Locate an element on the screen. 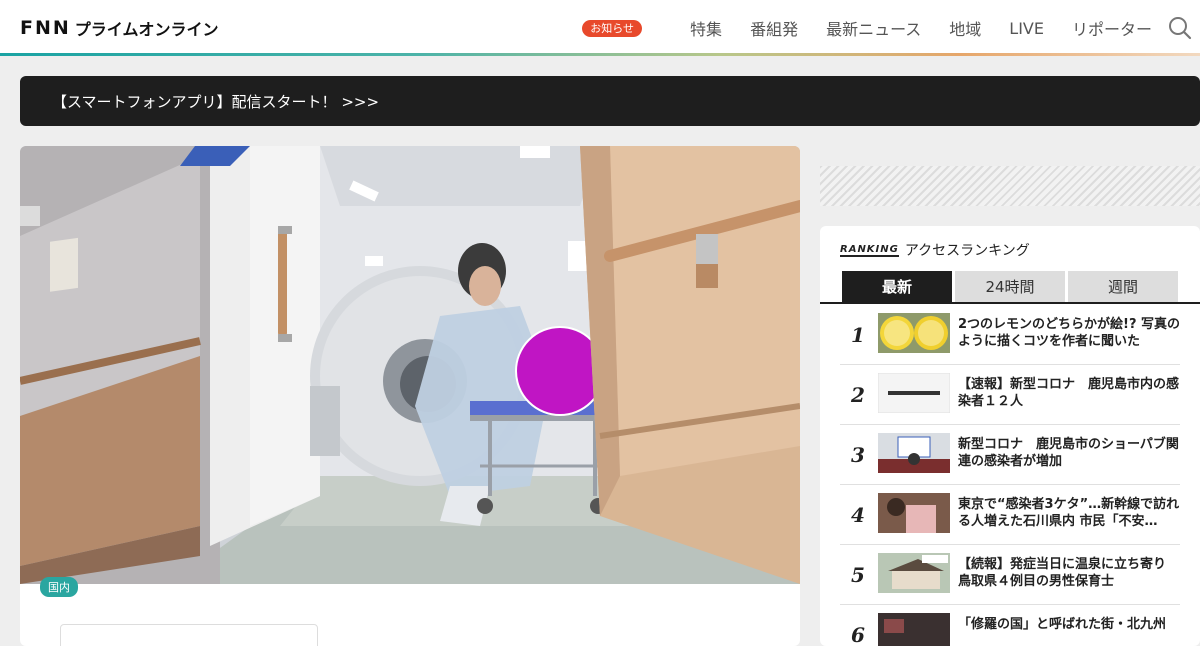 This screenshot has width=1200, height=646. rank-title: 【続報】発症当日に温泉に立ち寄り 鳥取県４例目の男性保育士 is located at coordinates (1069, 573).